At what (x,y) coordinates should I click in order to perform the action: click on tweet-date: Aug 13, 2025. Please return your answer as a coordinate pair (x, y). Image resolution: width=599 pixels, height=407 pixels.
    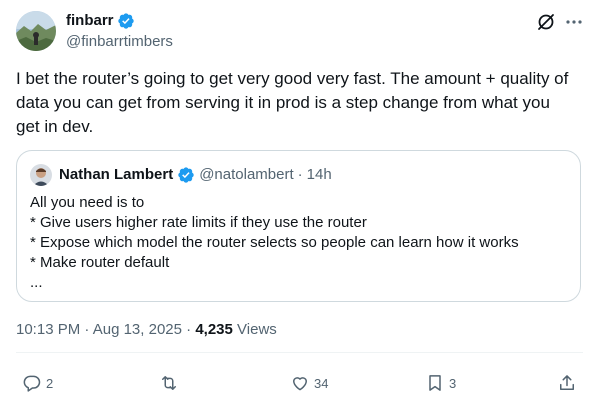
    Looking at the image, I should click on (137, 329).